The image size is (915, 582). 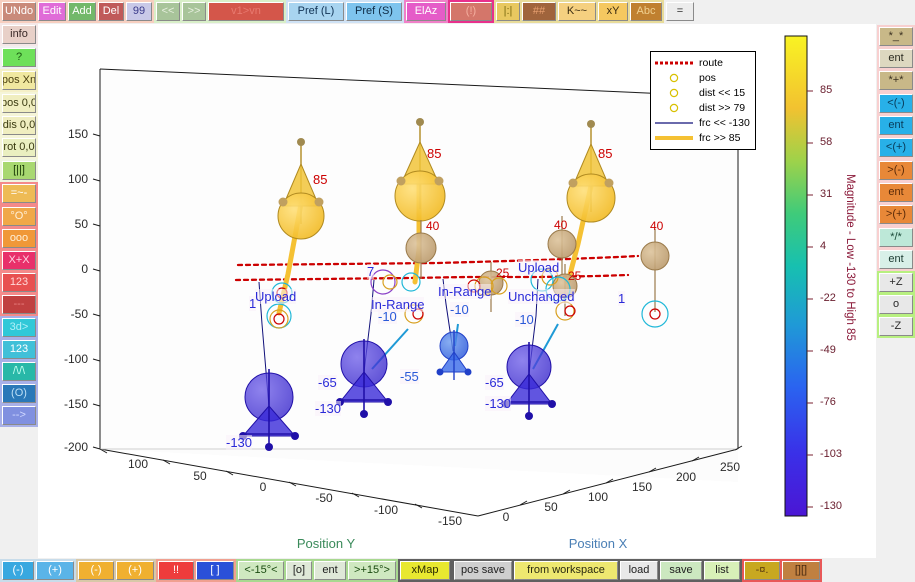 What do you see at coordinates (299, 570) in the screenshot?
I see `rotate-group-button-1: [o]` at bounding box center [299, 570].